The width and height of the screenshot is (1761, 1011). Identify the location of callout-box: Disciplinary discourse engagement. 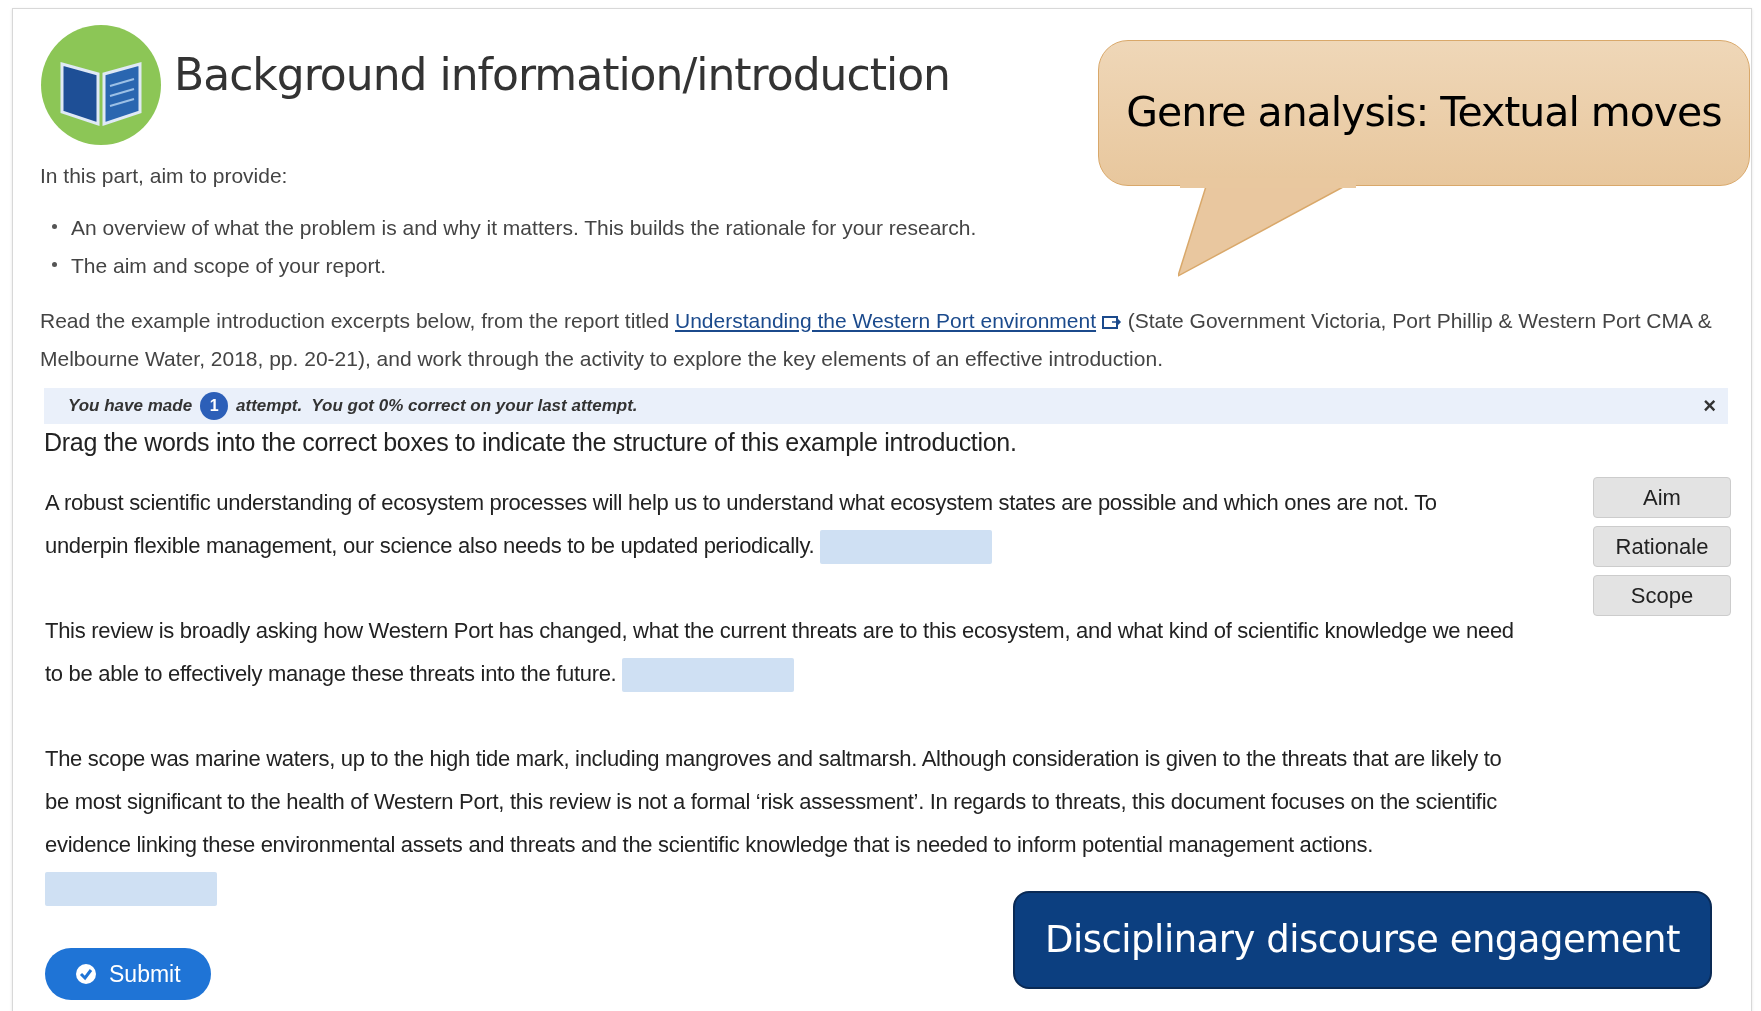
(1362, 940).